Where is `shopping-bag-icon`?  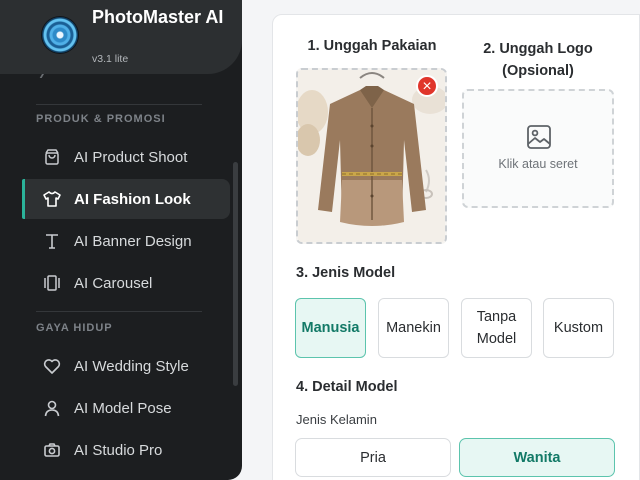
shopping-bag-icon is located at coordinates (52, 157).